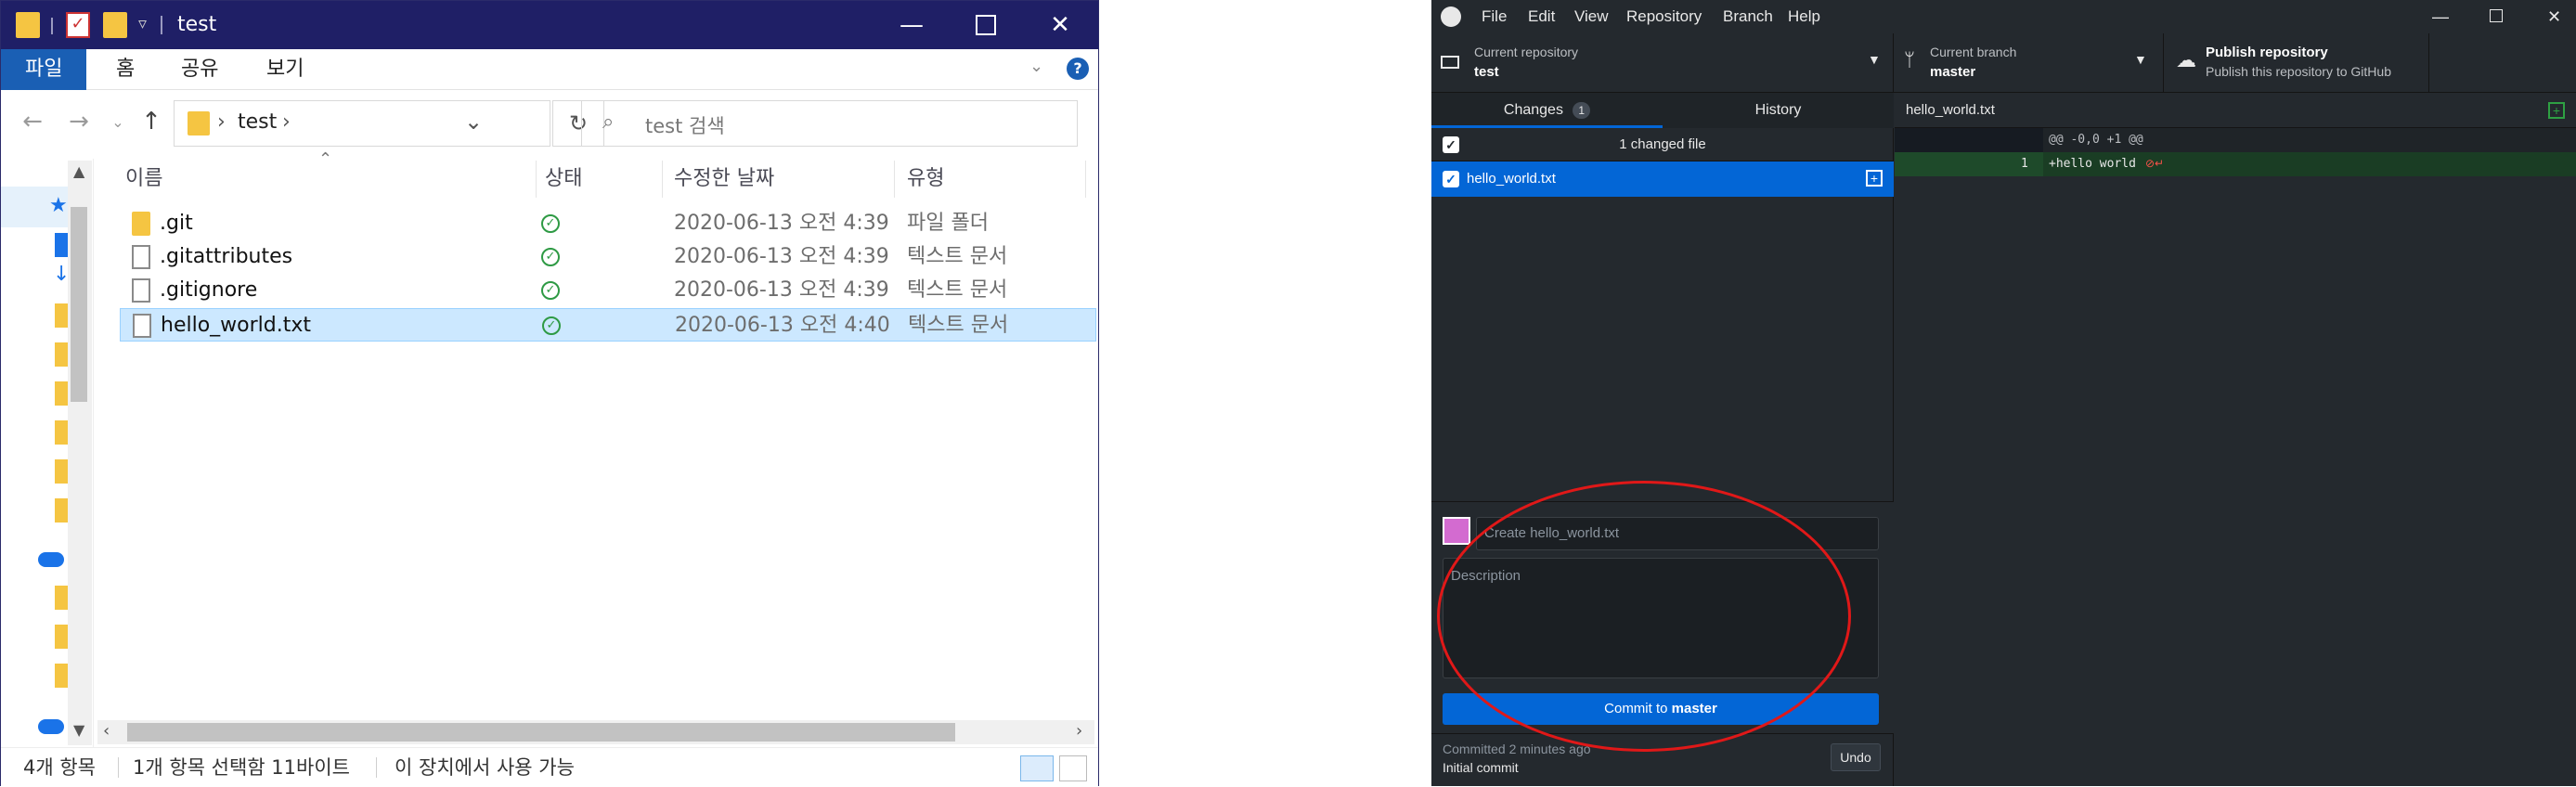 The image size is (2576, 787). I want to click on menu-edit: Edit, so click(1541, 16).